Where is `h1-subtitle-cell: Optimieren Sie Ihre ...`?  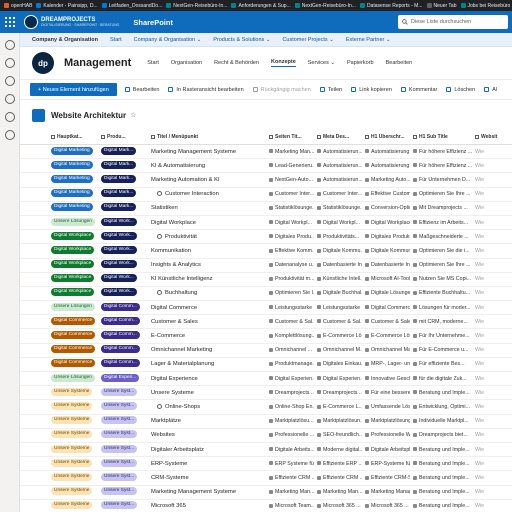 h1-subtitle-cell: Optimieren Sie Ihre ... is located at coordinates (441, 194).